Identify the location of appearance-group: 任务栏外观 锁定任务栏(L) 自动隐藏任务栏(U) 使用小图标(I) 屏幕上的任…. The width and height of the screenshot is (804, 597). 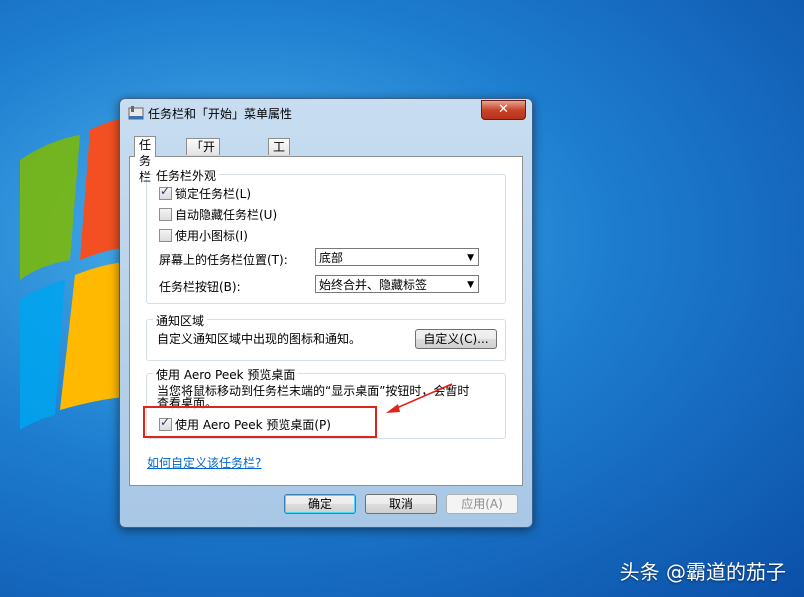
(326, 235).